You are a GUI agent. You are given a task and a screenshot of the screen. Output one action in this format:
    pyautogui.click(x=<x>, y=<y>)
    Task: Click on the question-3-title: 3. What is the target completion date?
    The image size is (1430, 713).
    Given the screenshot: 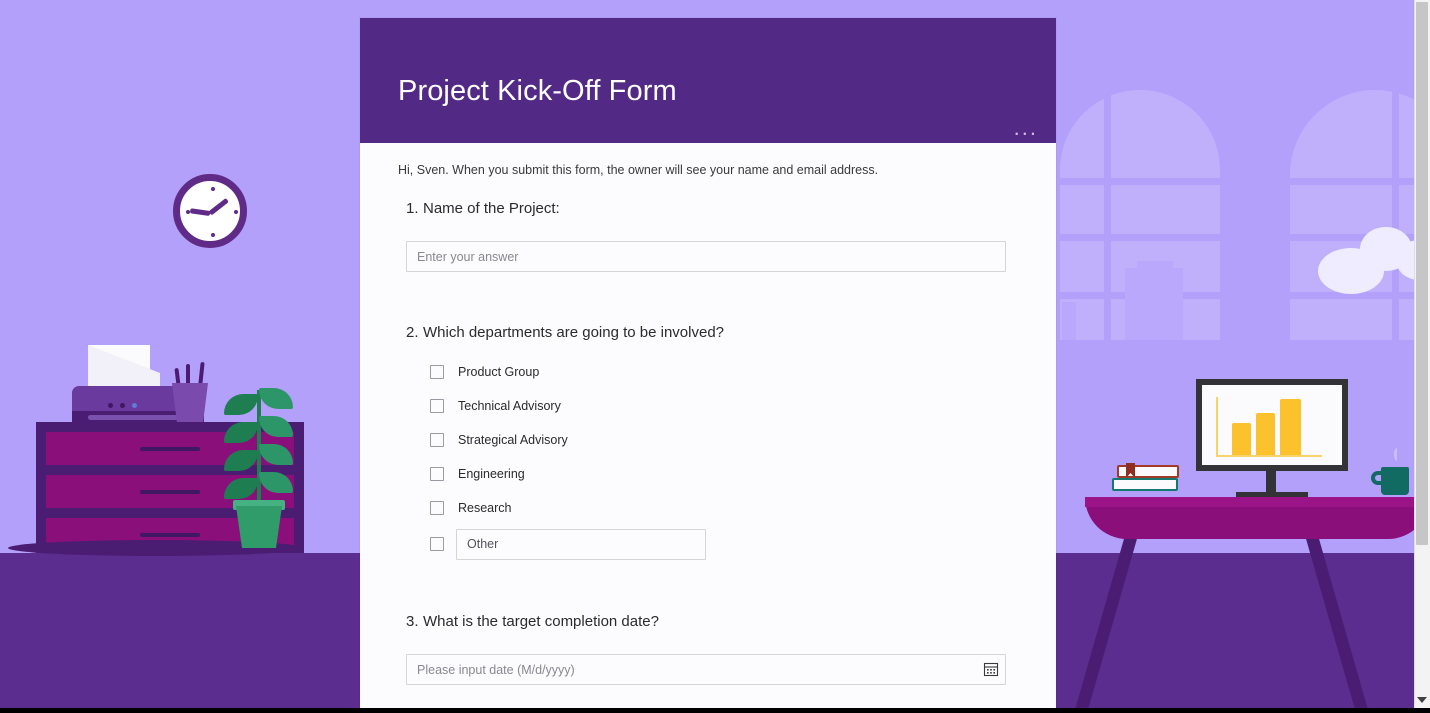 What is the action you would take?
    pyautogui.click(x=716, y=622)
    